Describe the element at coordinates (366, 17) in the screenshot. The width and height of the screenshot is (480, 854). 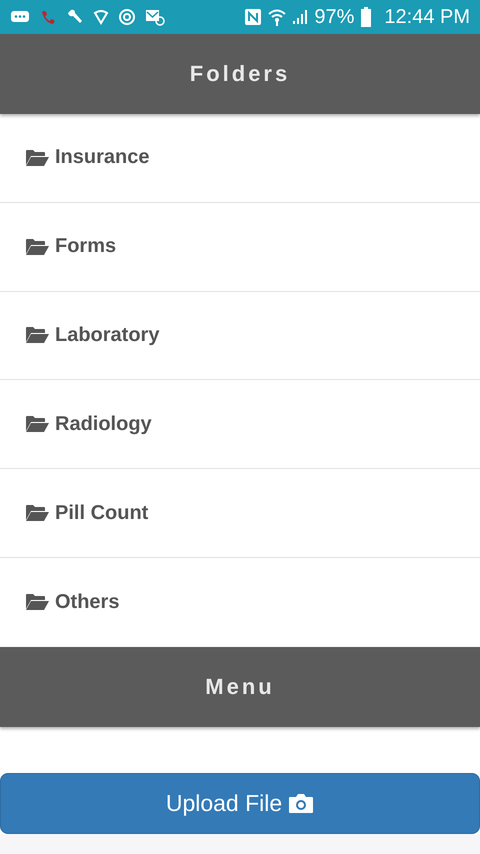
I see `battery-icon` at that location.